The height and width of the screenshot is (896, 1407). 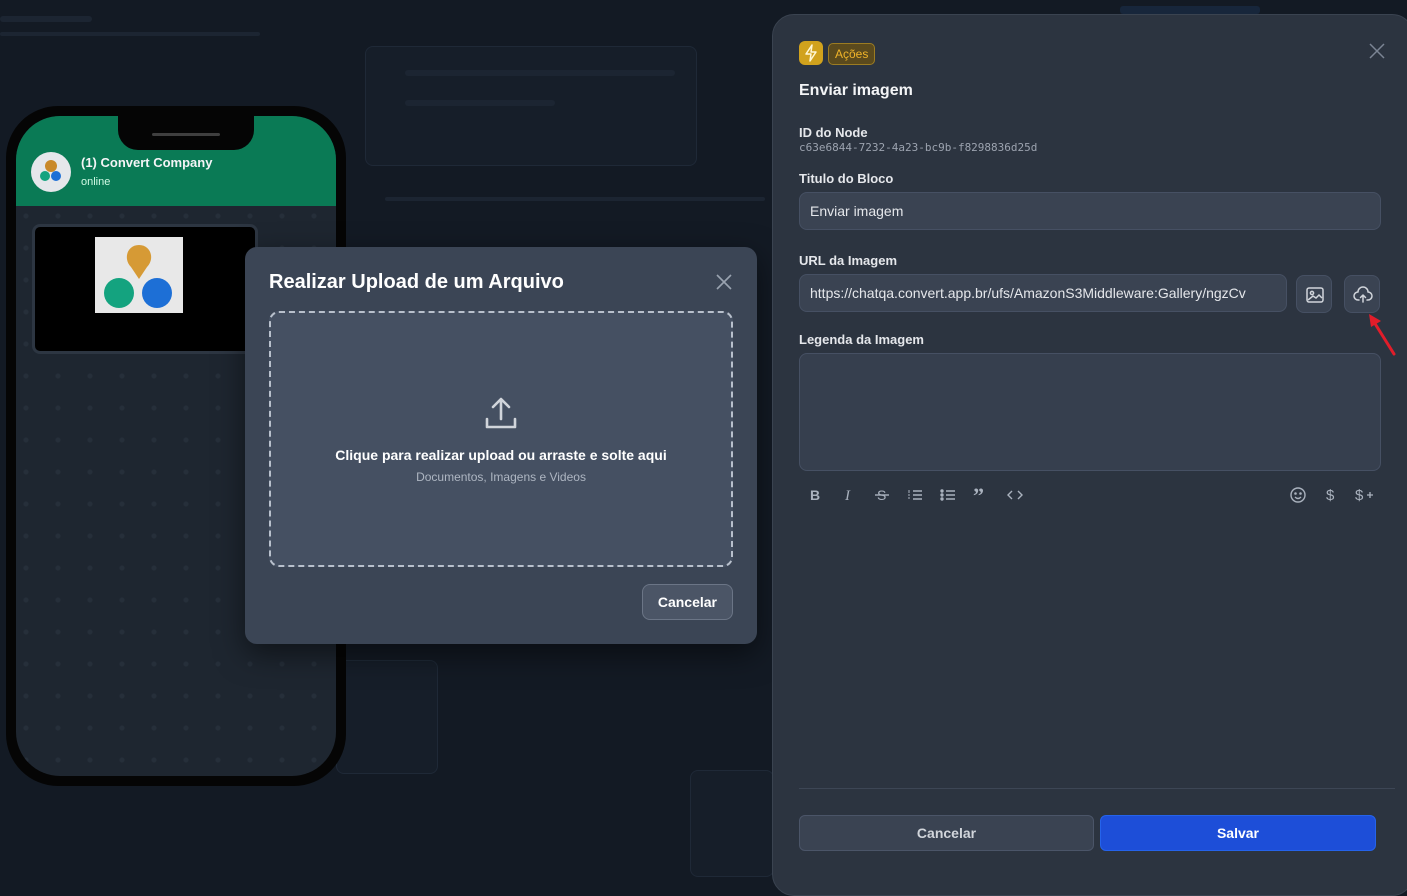 I want to click on category-badge: Ações, so click(x=852, y=54).